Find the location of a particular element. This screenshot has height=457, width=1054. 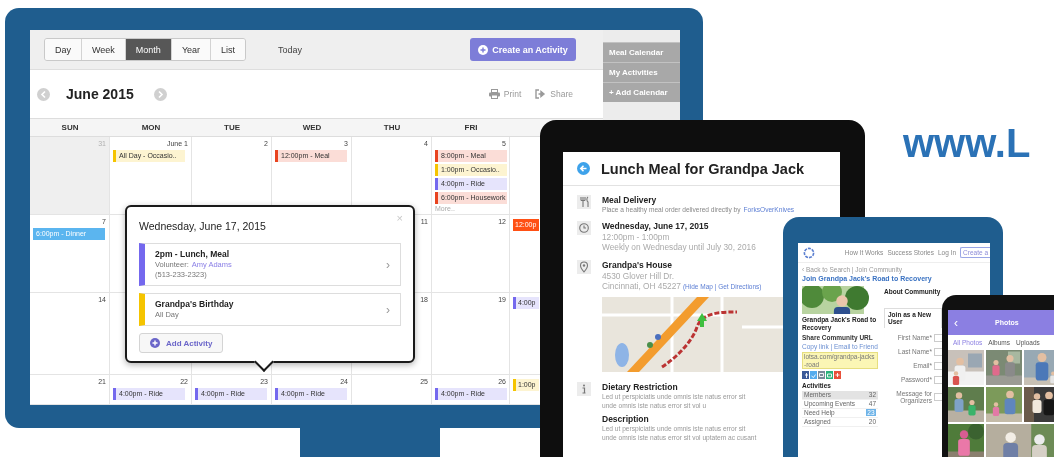

create-activity-button: Create an Activity is located at coordinates (523, 49).